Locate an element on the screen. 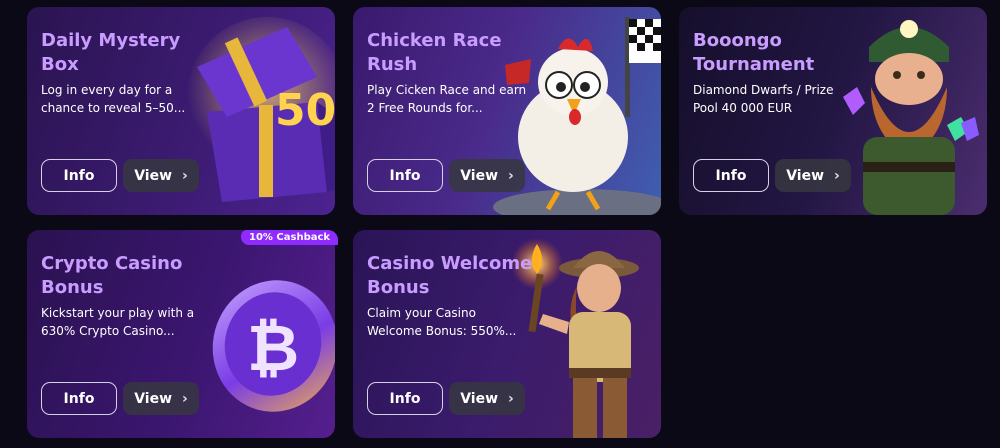  card-title: Chicken Race Rush is located at coordinates (434, 52).